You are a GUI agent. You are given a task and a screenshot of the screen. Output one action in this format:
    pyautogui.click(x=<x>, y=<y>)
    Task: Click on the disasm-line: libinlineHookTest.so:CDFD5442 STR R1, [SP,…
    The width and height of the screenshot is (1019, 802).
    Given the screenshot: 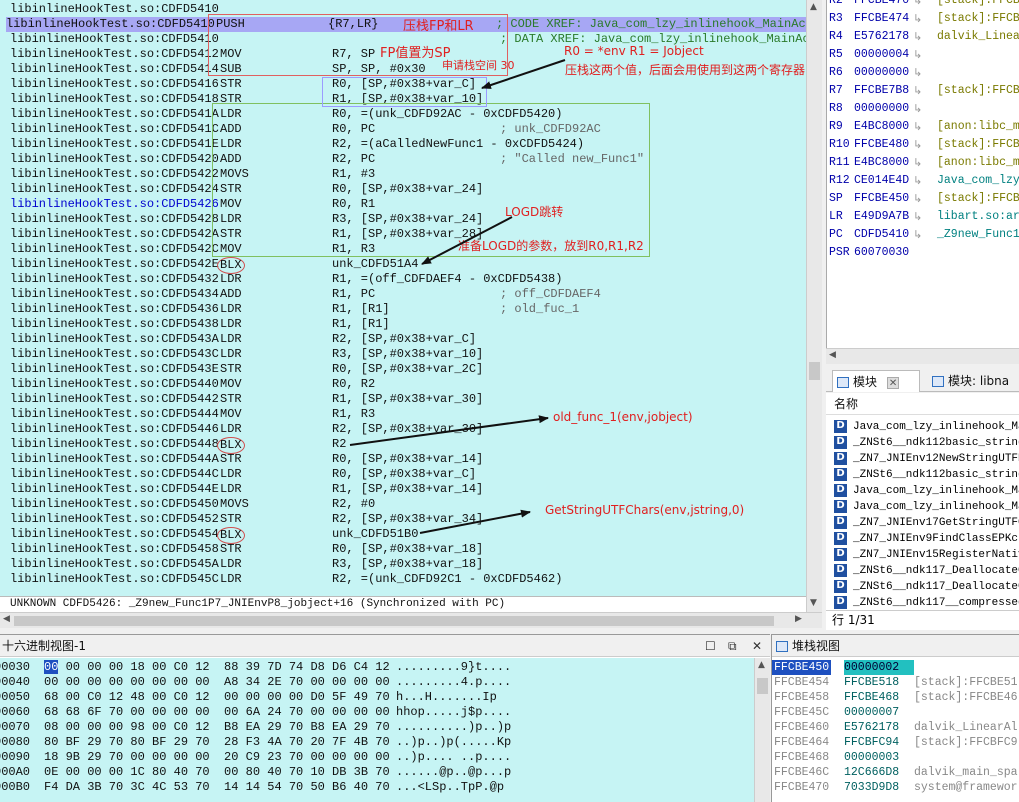 What is the action you would take?
    pyautogui.click(x=410, y=399)
    